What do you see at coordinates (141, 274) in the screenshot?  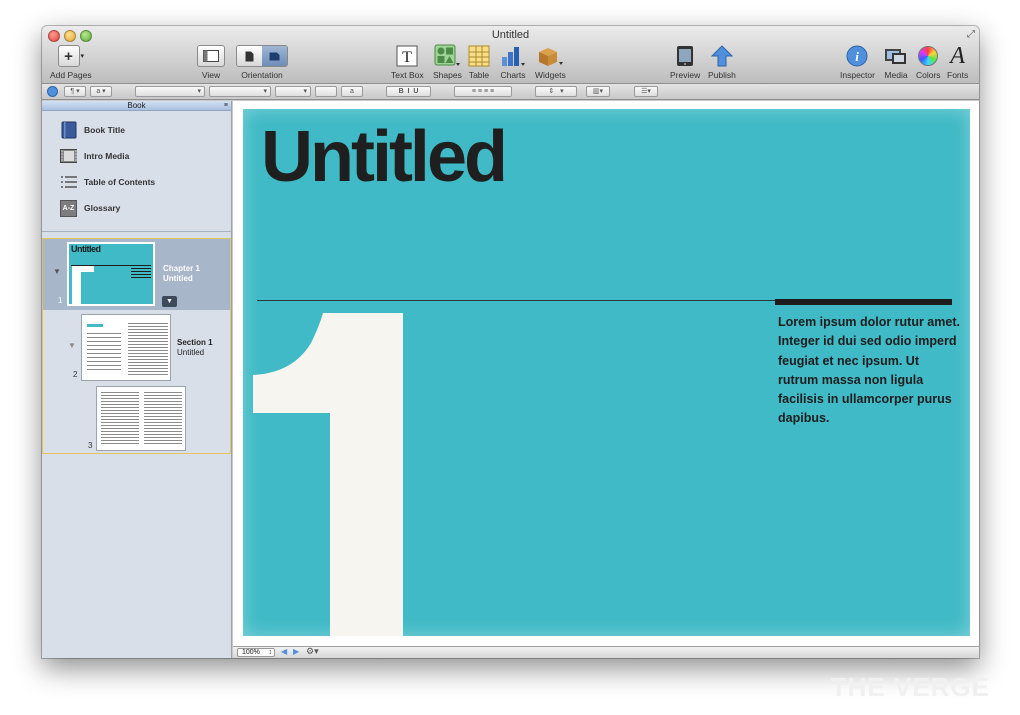 I see `thumbnail-text` at bounding box center [141, 274].